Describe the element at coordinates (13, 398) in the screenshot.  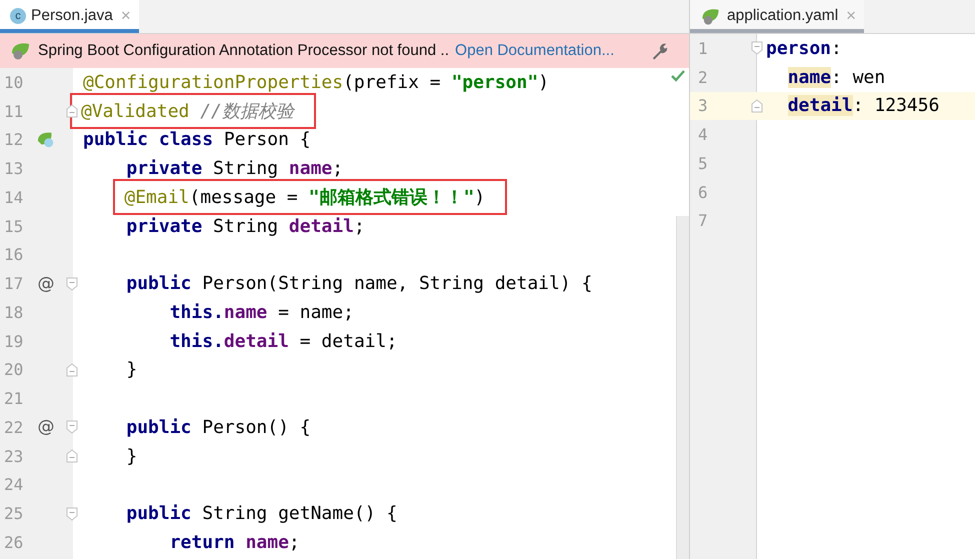
I see `line-number: 21` at that location.